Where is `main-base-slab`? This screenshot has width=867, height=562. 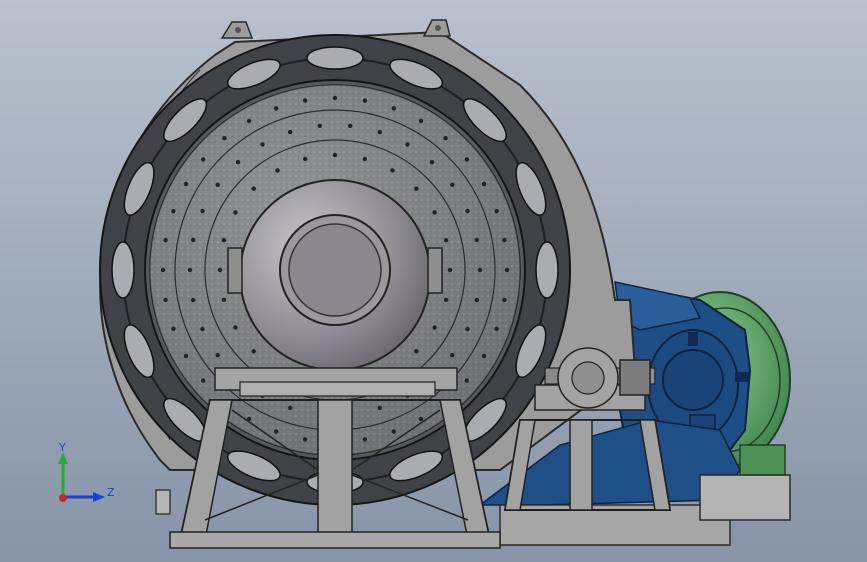
main-base-slab is located at coordinates (335, 540).